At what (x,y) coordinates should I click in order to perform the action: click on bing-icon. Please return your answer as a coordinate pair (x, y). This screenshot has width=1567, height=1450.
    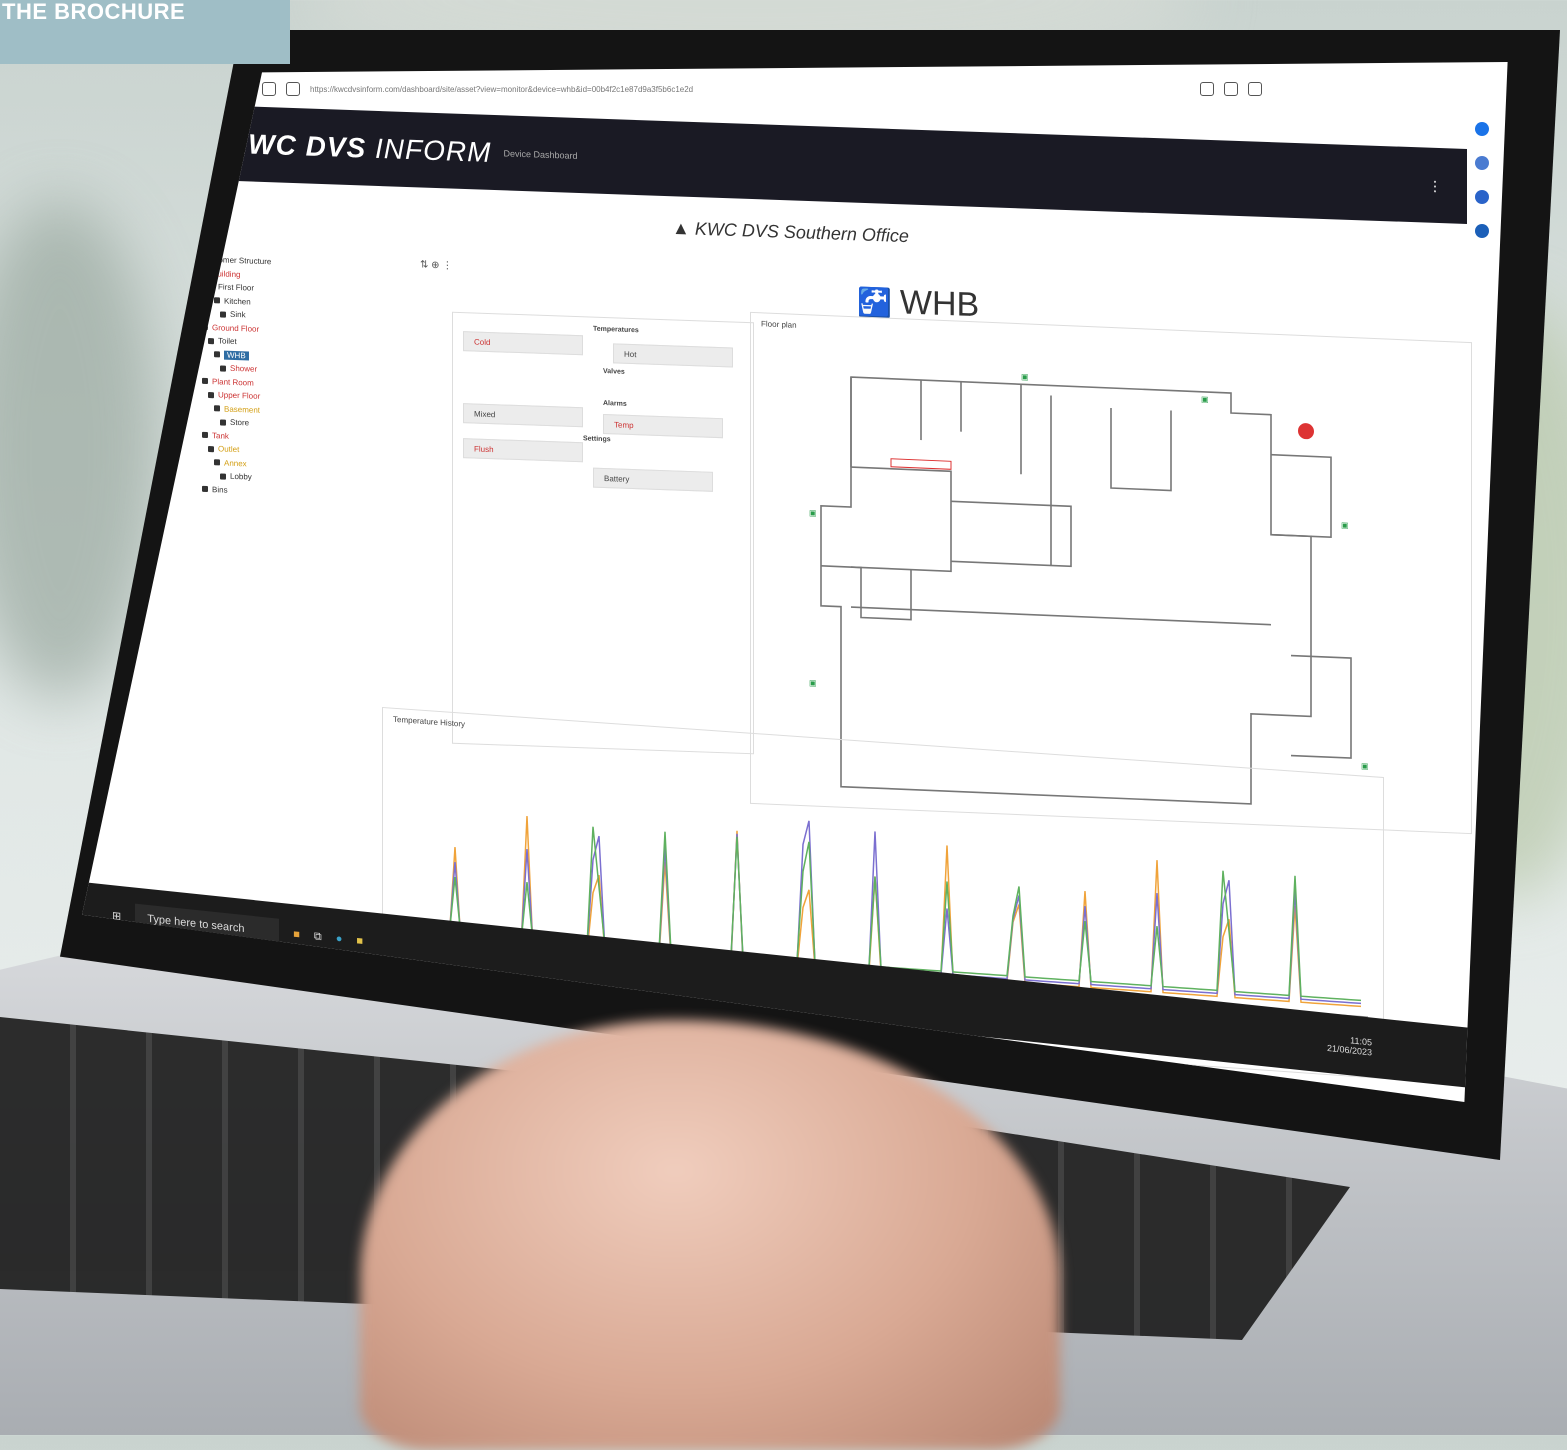
    Looking at the image, I should click on (1482, 129).